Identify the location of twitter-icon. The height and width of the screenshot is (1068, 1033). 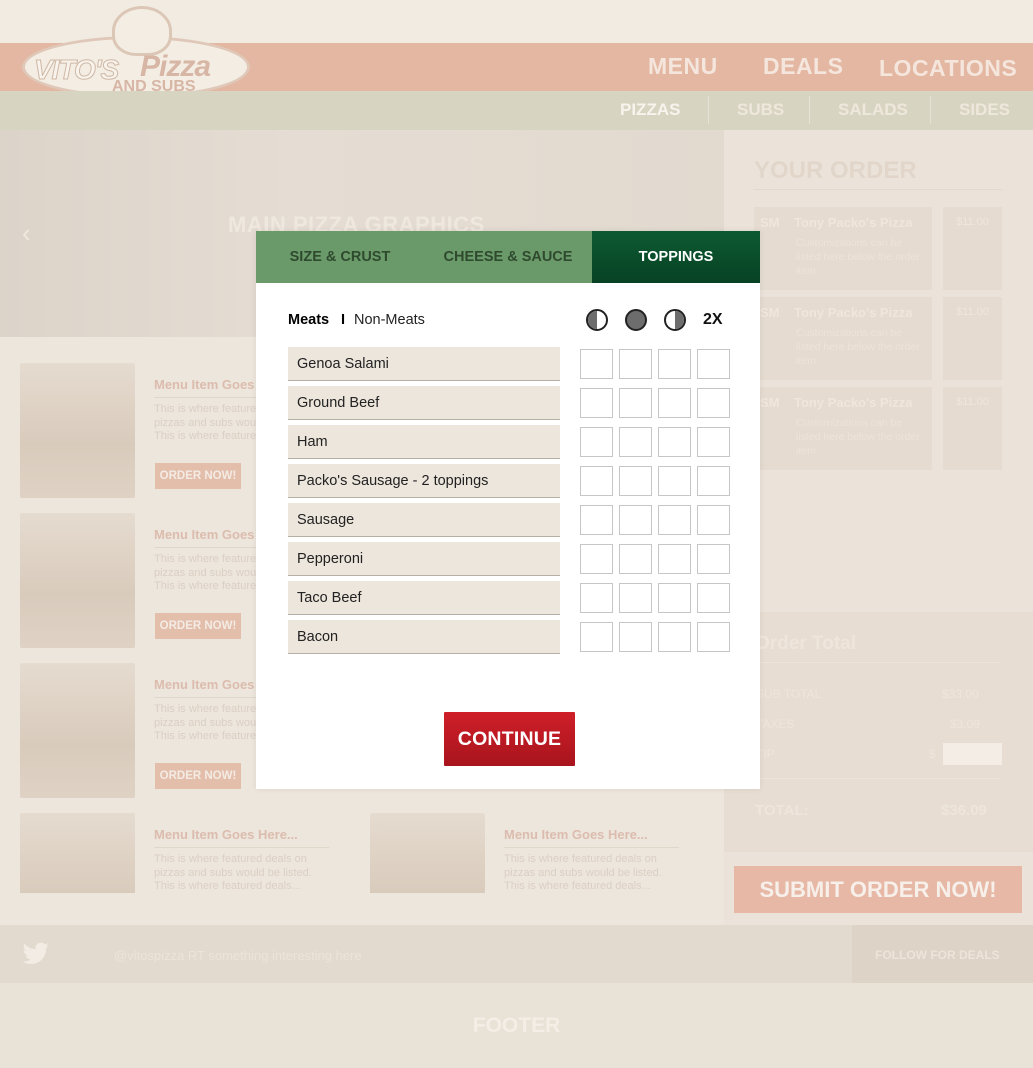
(36, 954).